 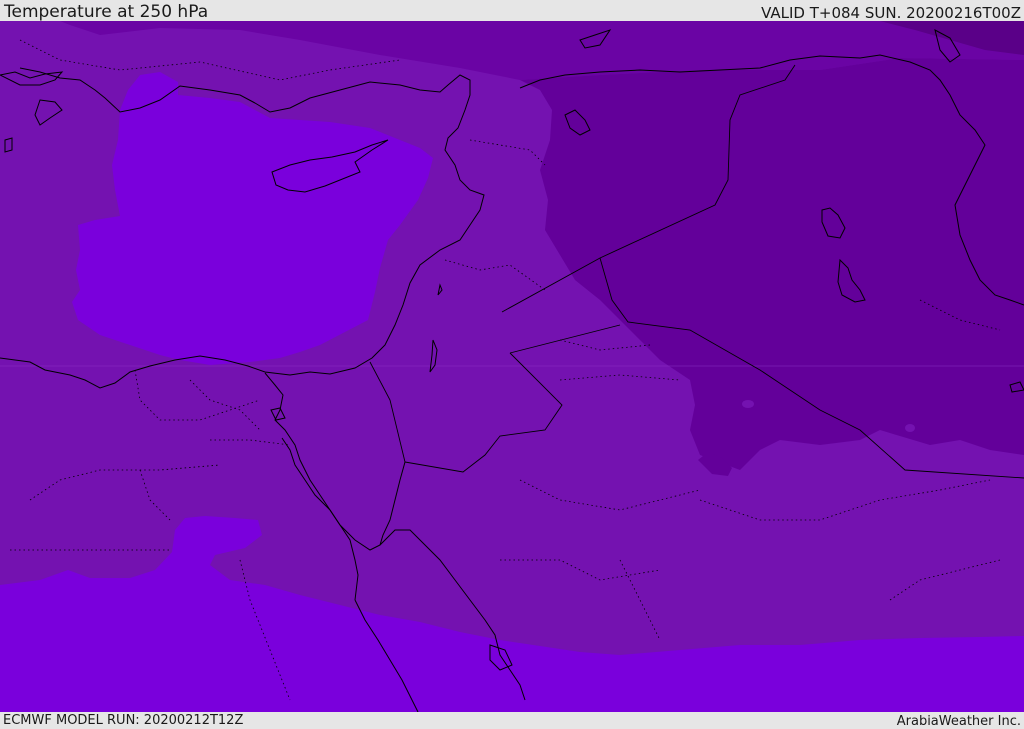 I want to click on valid-time: VALID T+084 SUN. 20200216T00Z, so click(x=891, y=13).